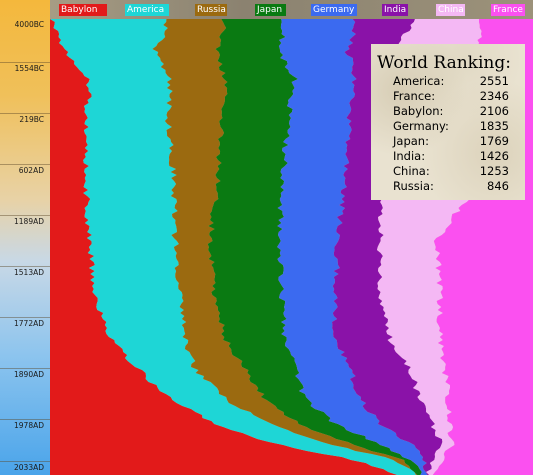 This screenshot has width=533, height=475. Describe the element at coordinates (83, 10) in the screenshot. I see `legend-babylon: Babylon` at that location.